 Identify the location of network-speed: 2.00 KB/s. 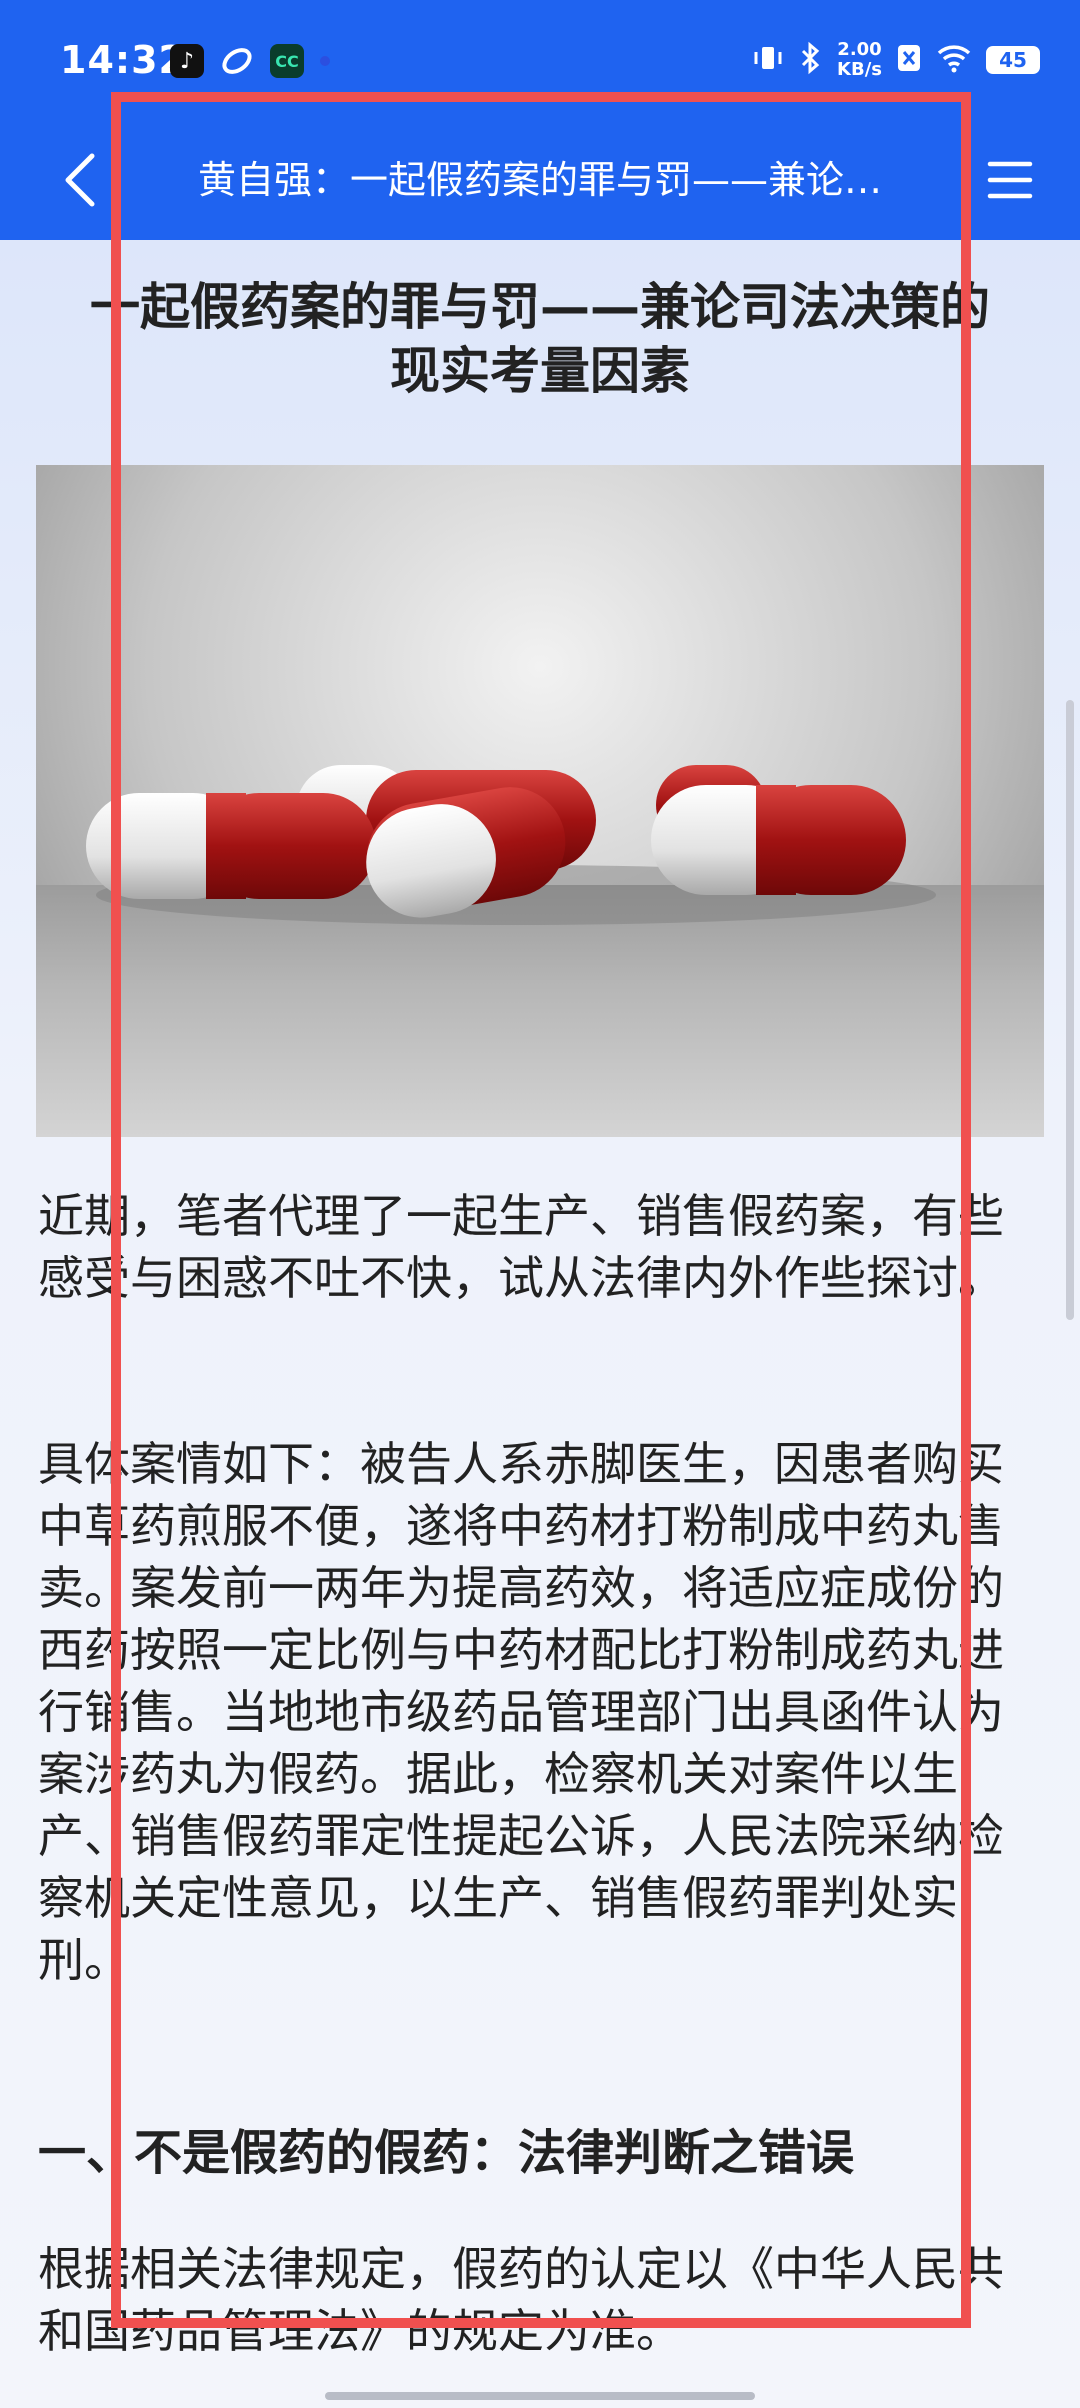
(859, 59).